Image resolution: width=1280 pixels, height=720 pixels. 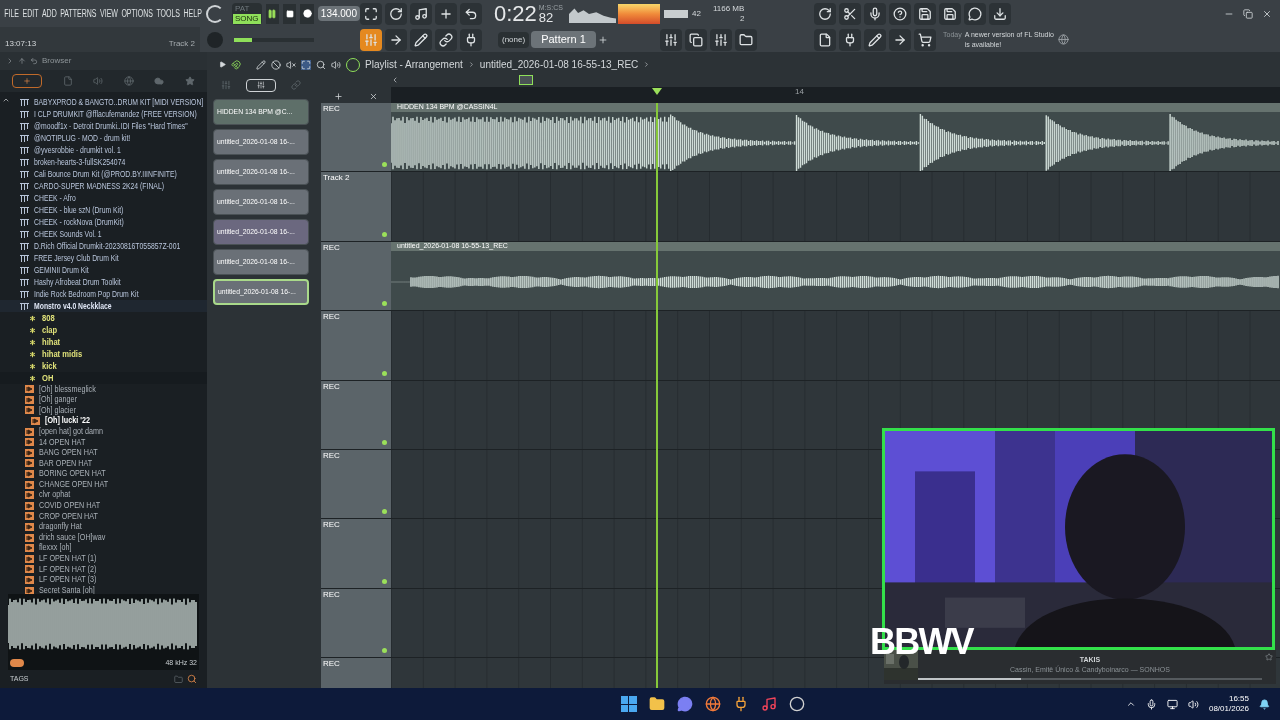 What do you see at coordinates (396, 13) in the screenshot?
I see `wait-button` at bounding box center [396, 13].